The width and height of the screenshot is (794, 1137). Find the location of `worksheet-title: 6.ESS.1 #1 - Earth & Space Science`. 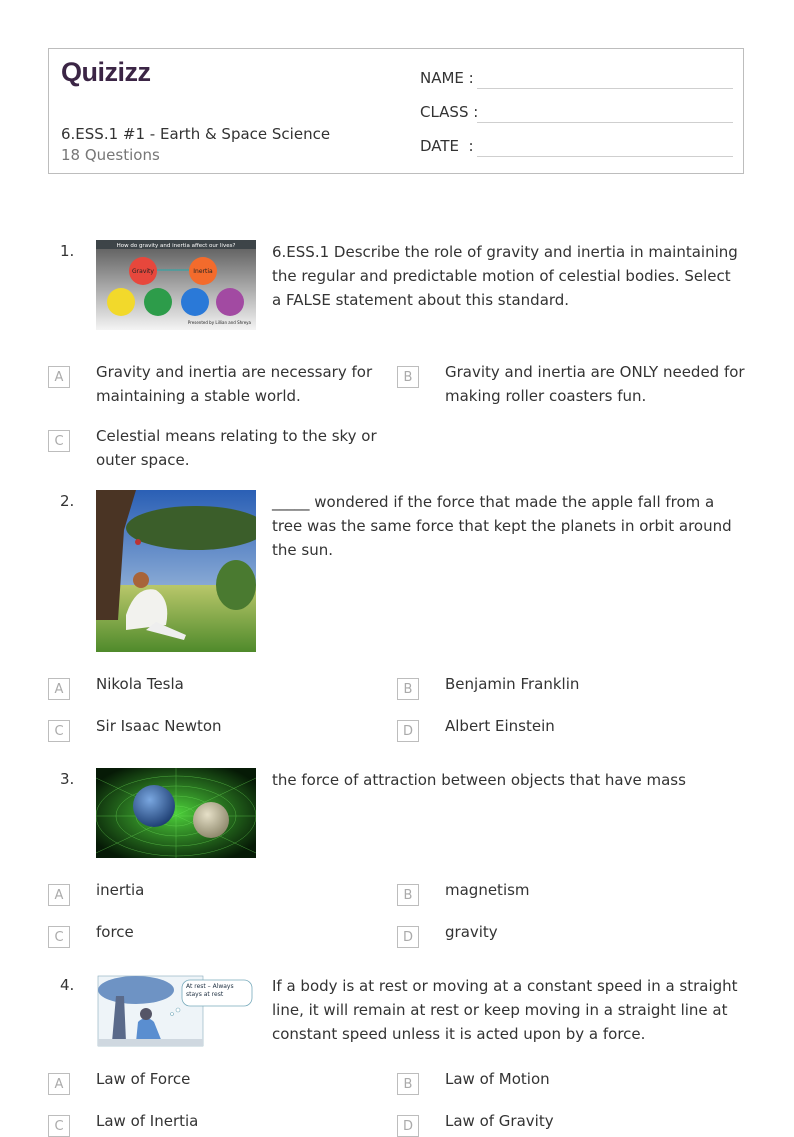

worksheet-title: 6.ESS.1 #1 - Earth & Space Science is located at coordinates (196, 134).